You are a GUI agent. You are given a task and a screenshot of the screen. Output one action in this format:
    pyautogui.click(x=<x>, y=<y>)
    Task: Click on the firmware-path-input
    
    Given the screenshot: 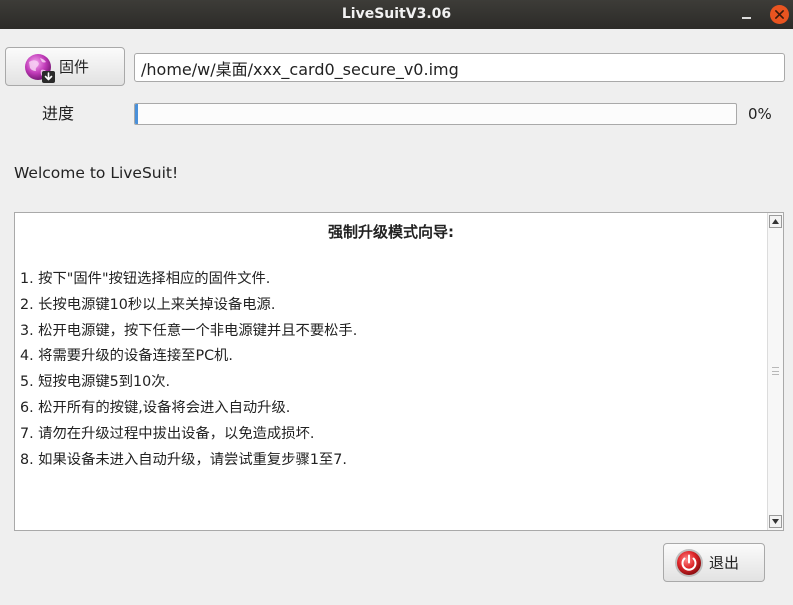 What is the action you would take?
    pyautogui.click(x=459, y=67)
    